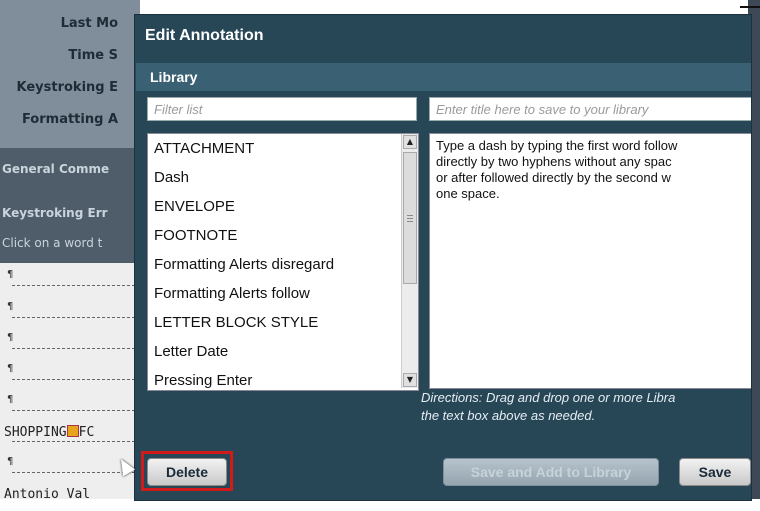  What do you see at coordinates (554, 161) in the screenshot?
I see `annotation-line: directly by two hyphens without any spac` at bounding box center [554, 161].